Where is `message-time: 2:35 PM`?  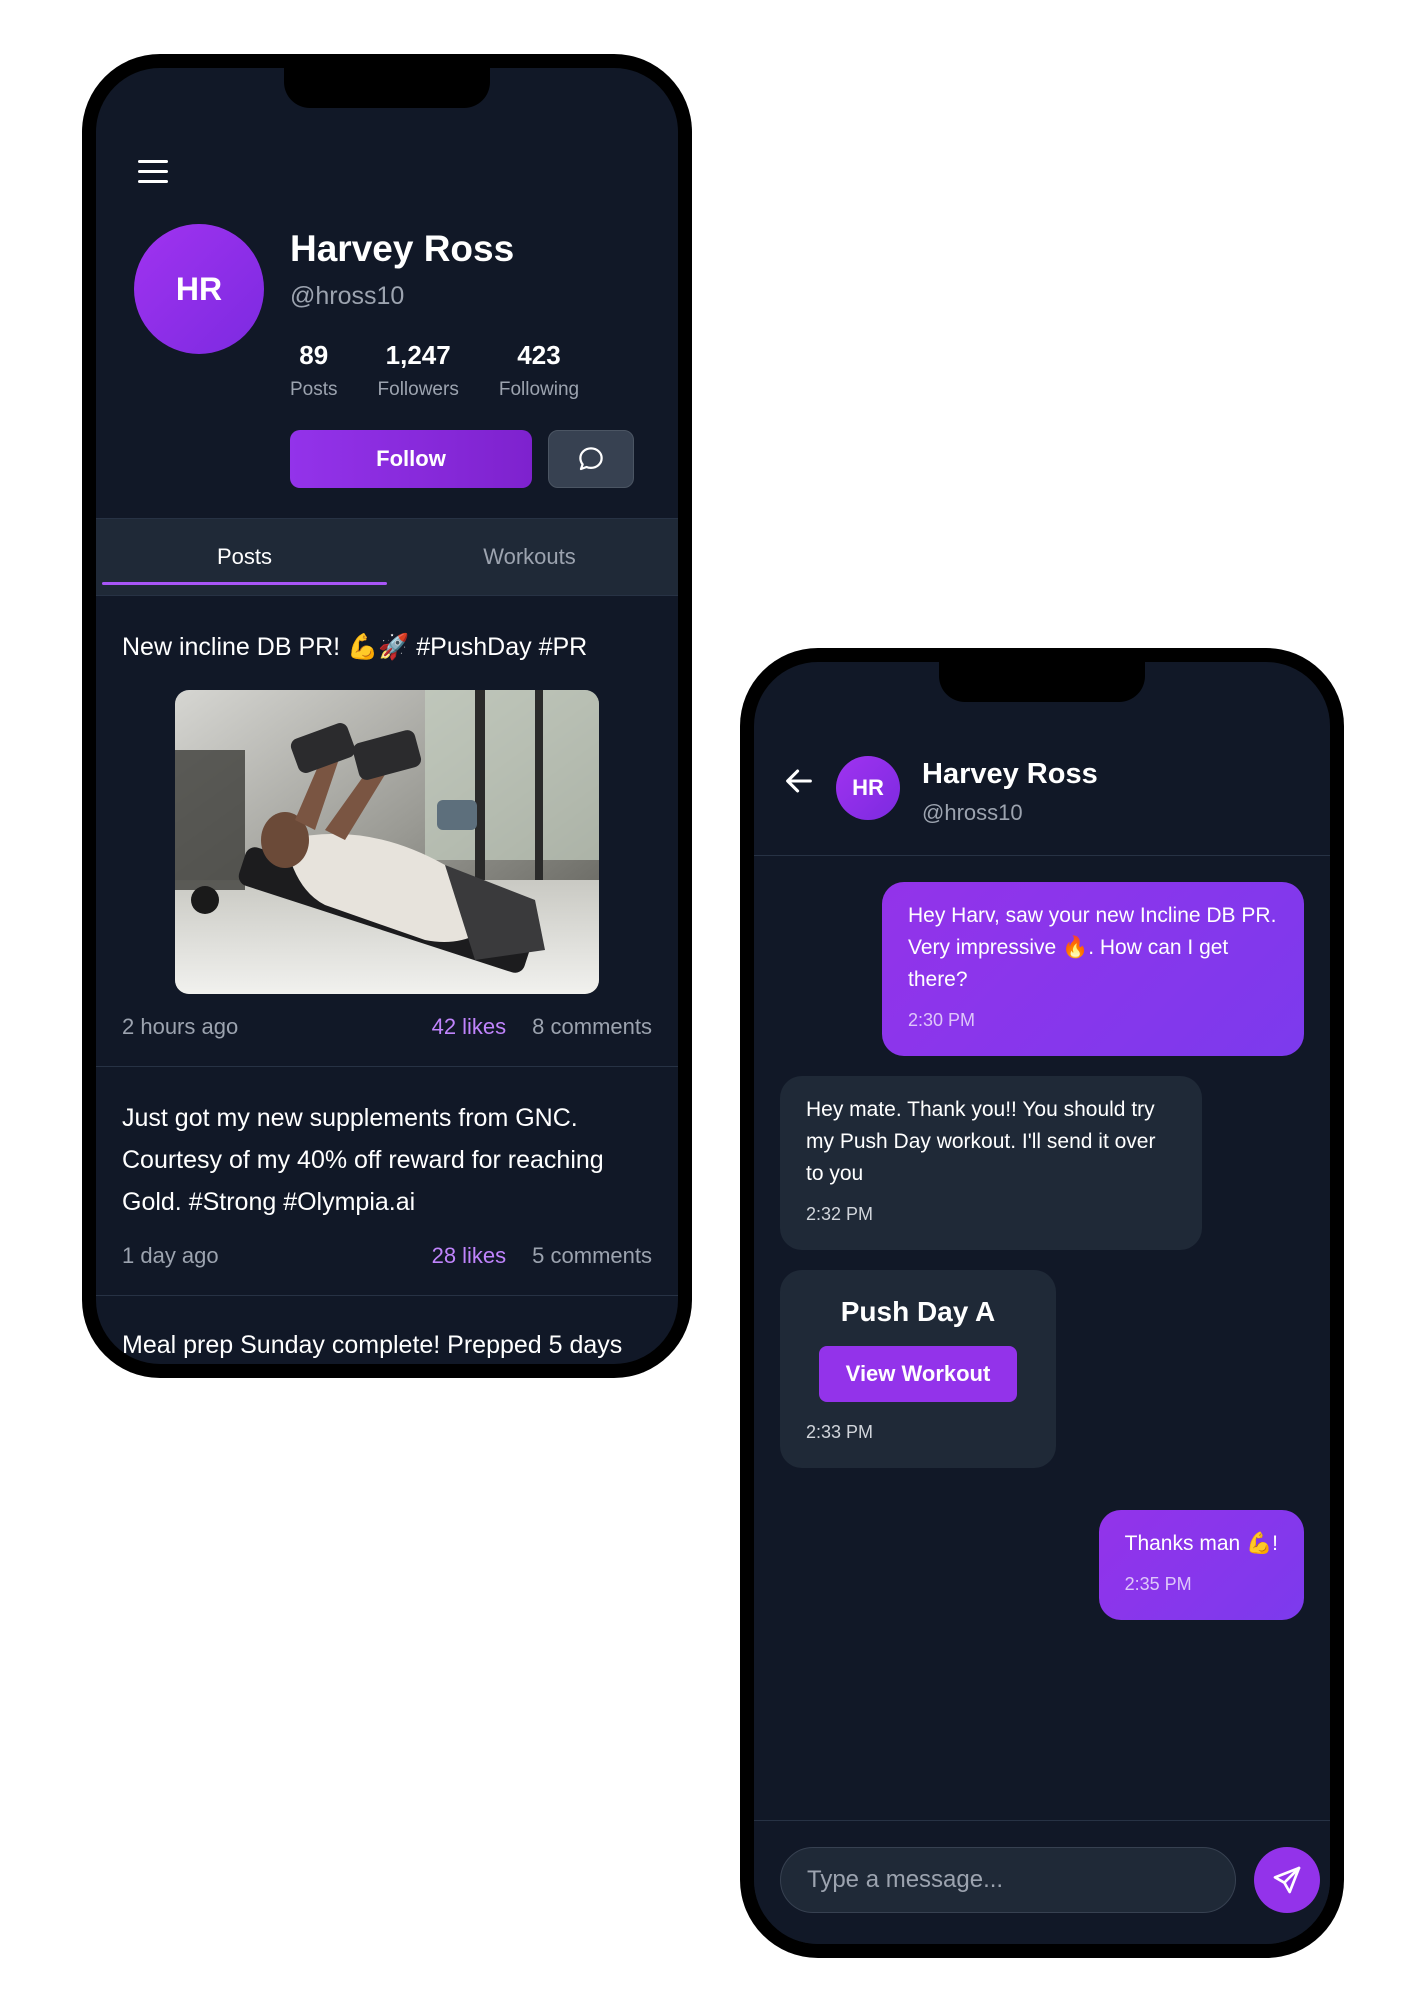 message-time: 2:35 PM is located at coordinates (1158, 1584).